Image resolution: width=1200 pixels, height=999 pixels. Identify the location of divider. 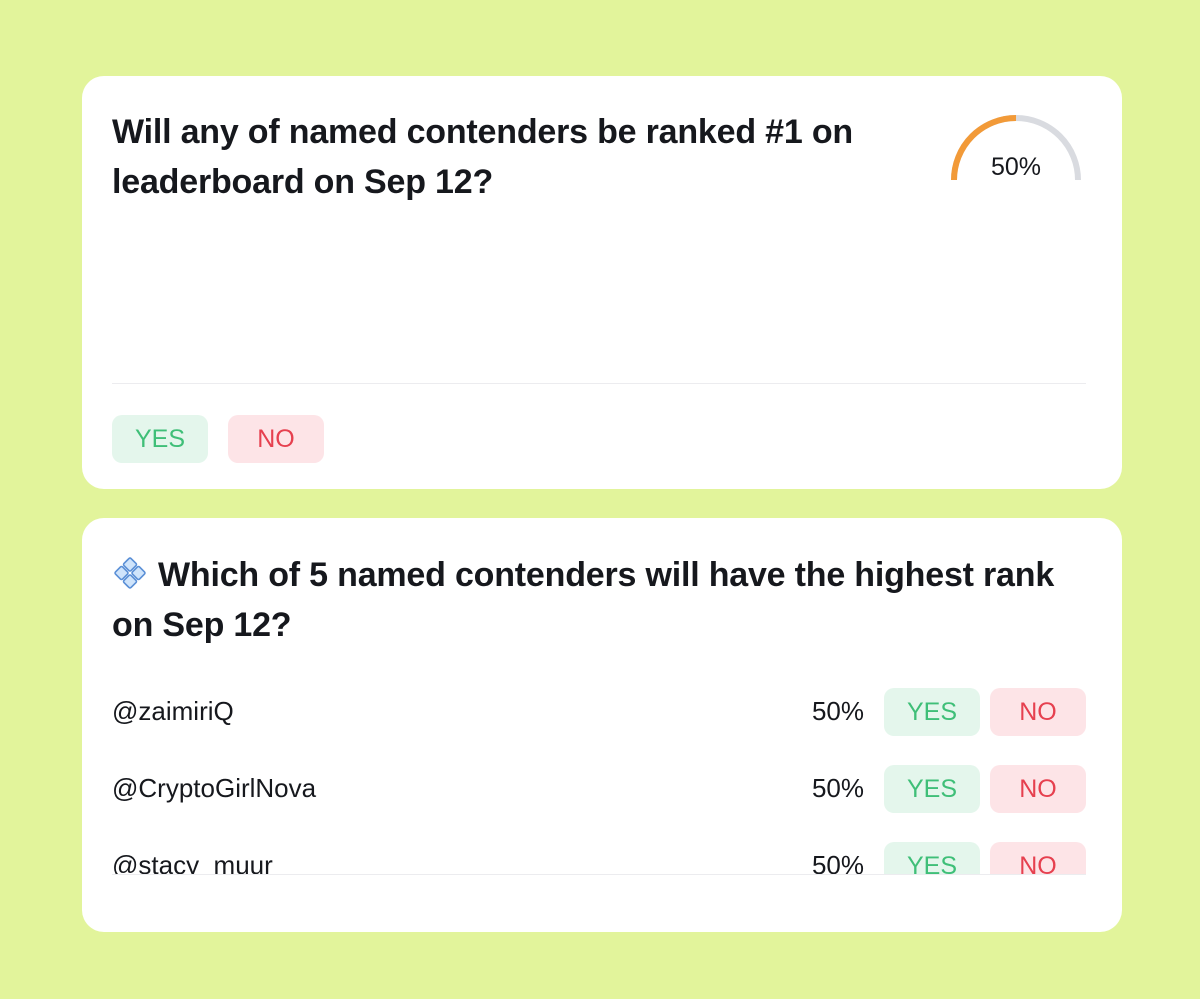
(599, 383).